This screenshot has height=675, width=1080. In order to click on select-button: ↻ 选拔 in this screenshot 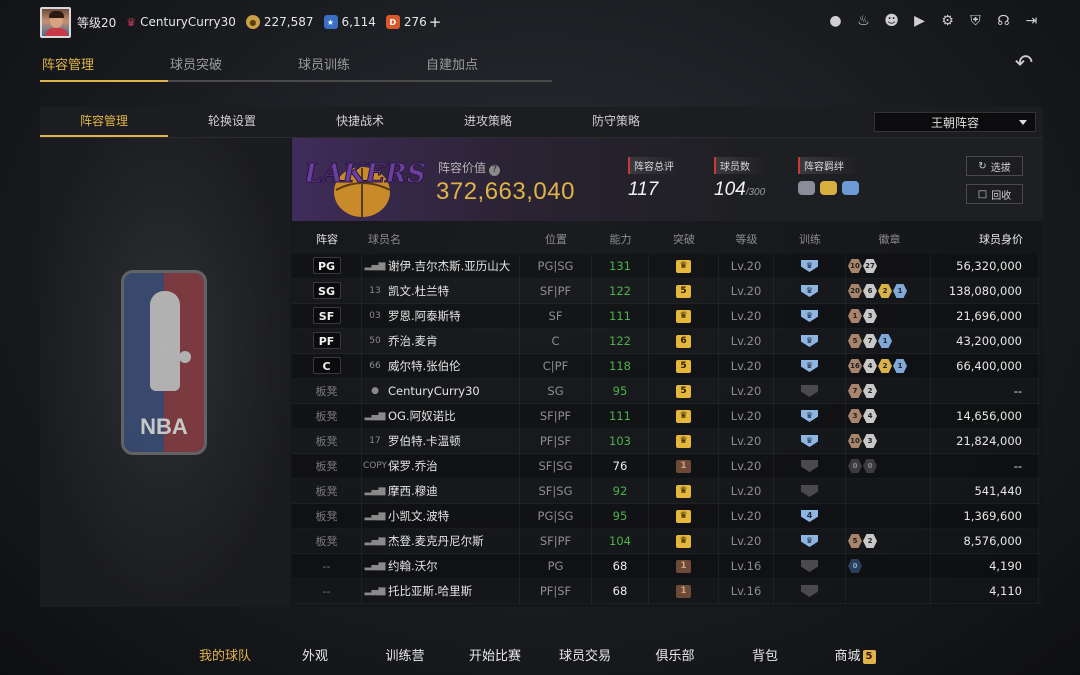, I will do `click(994, 166)`.